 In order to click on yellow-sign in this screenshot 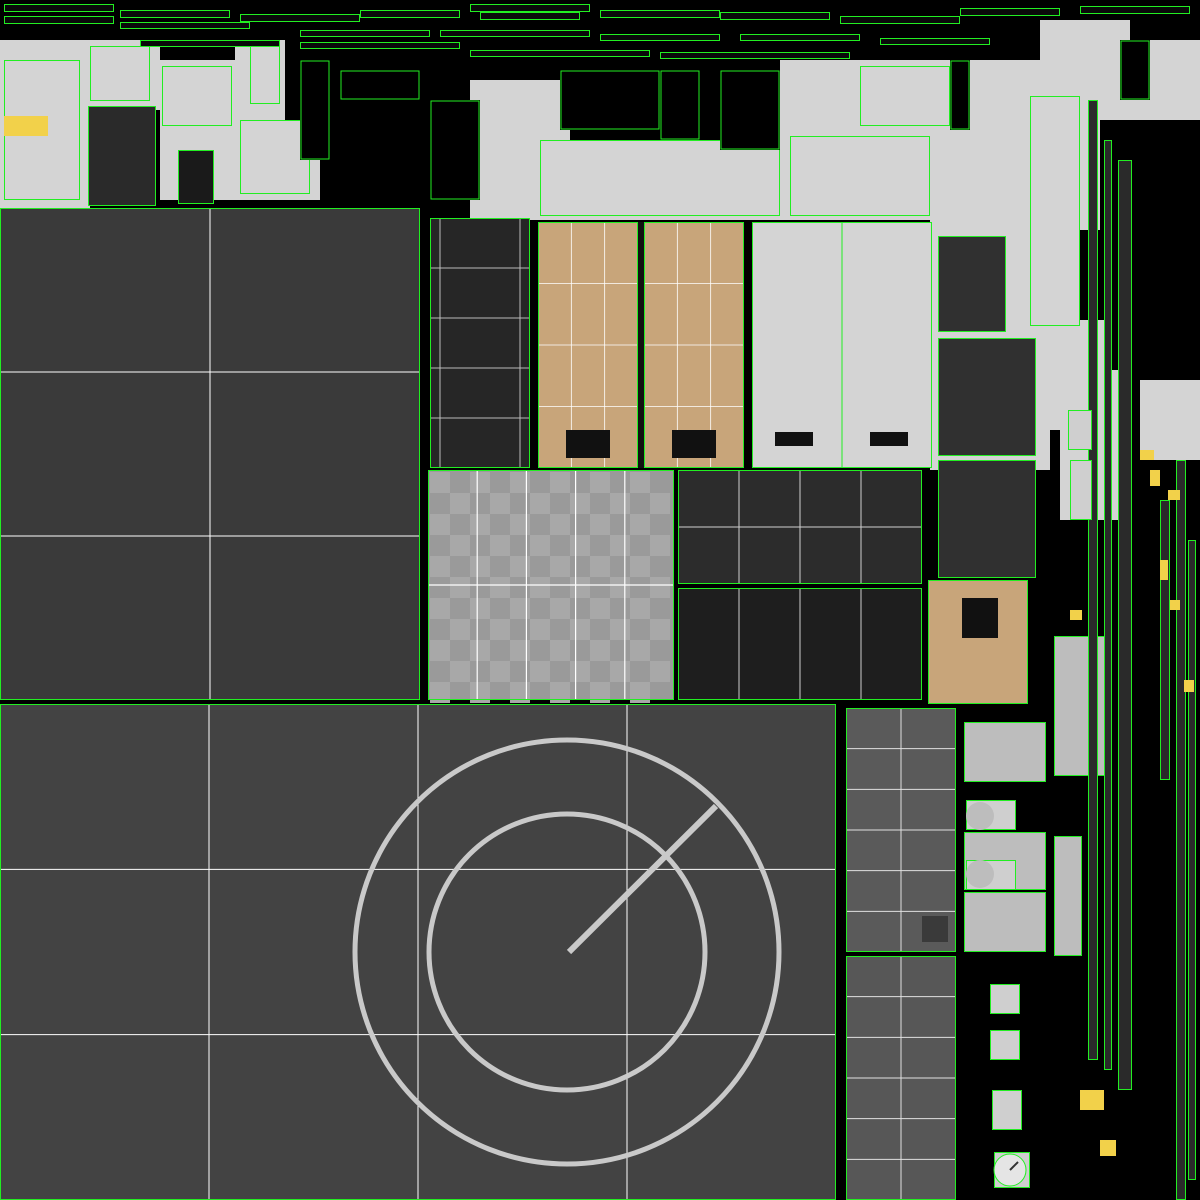, I will do `click(26, 126)`.